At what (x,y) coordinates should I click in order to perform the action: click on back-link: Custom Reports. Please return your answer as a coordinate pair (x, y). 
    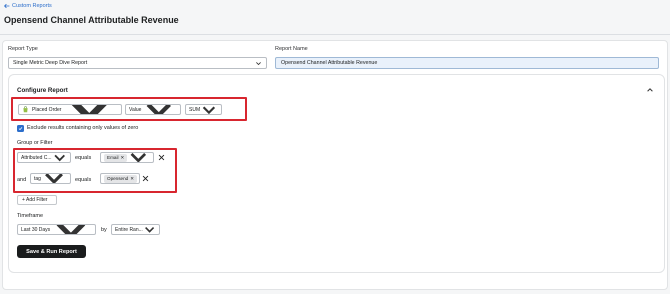
    Looking at the image, I should click on (28, 6).